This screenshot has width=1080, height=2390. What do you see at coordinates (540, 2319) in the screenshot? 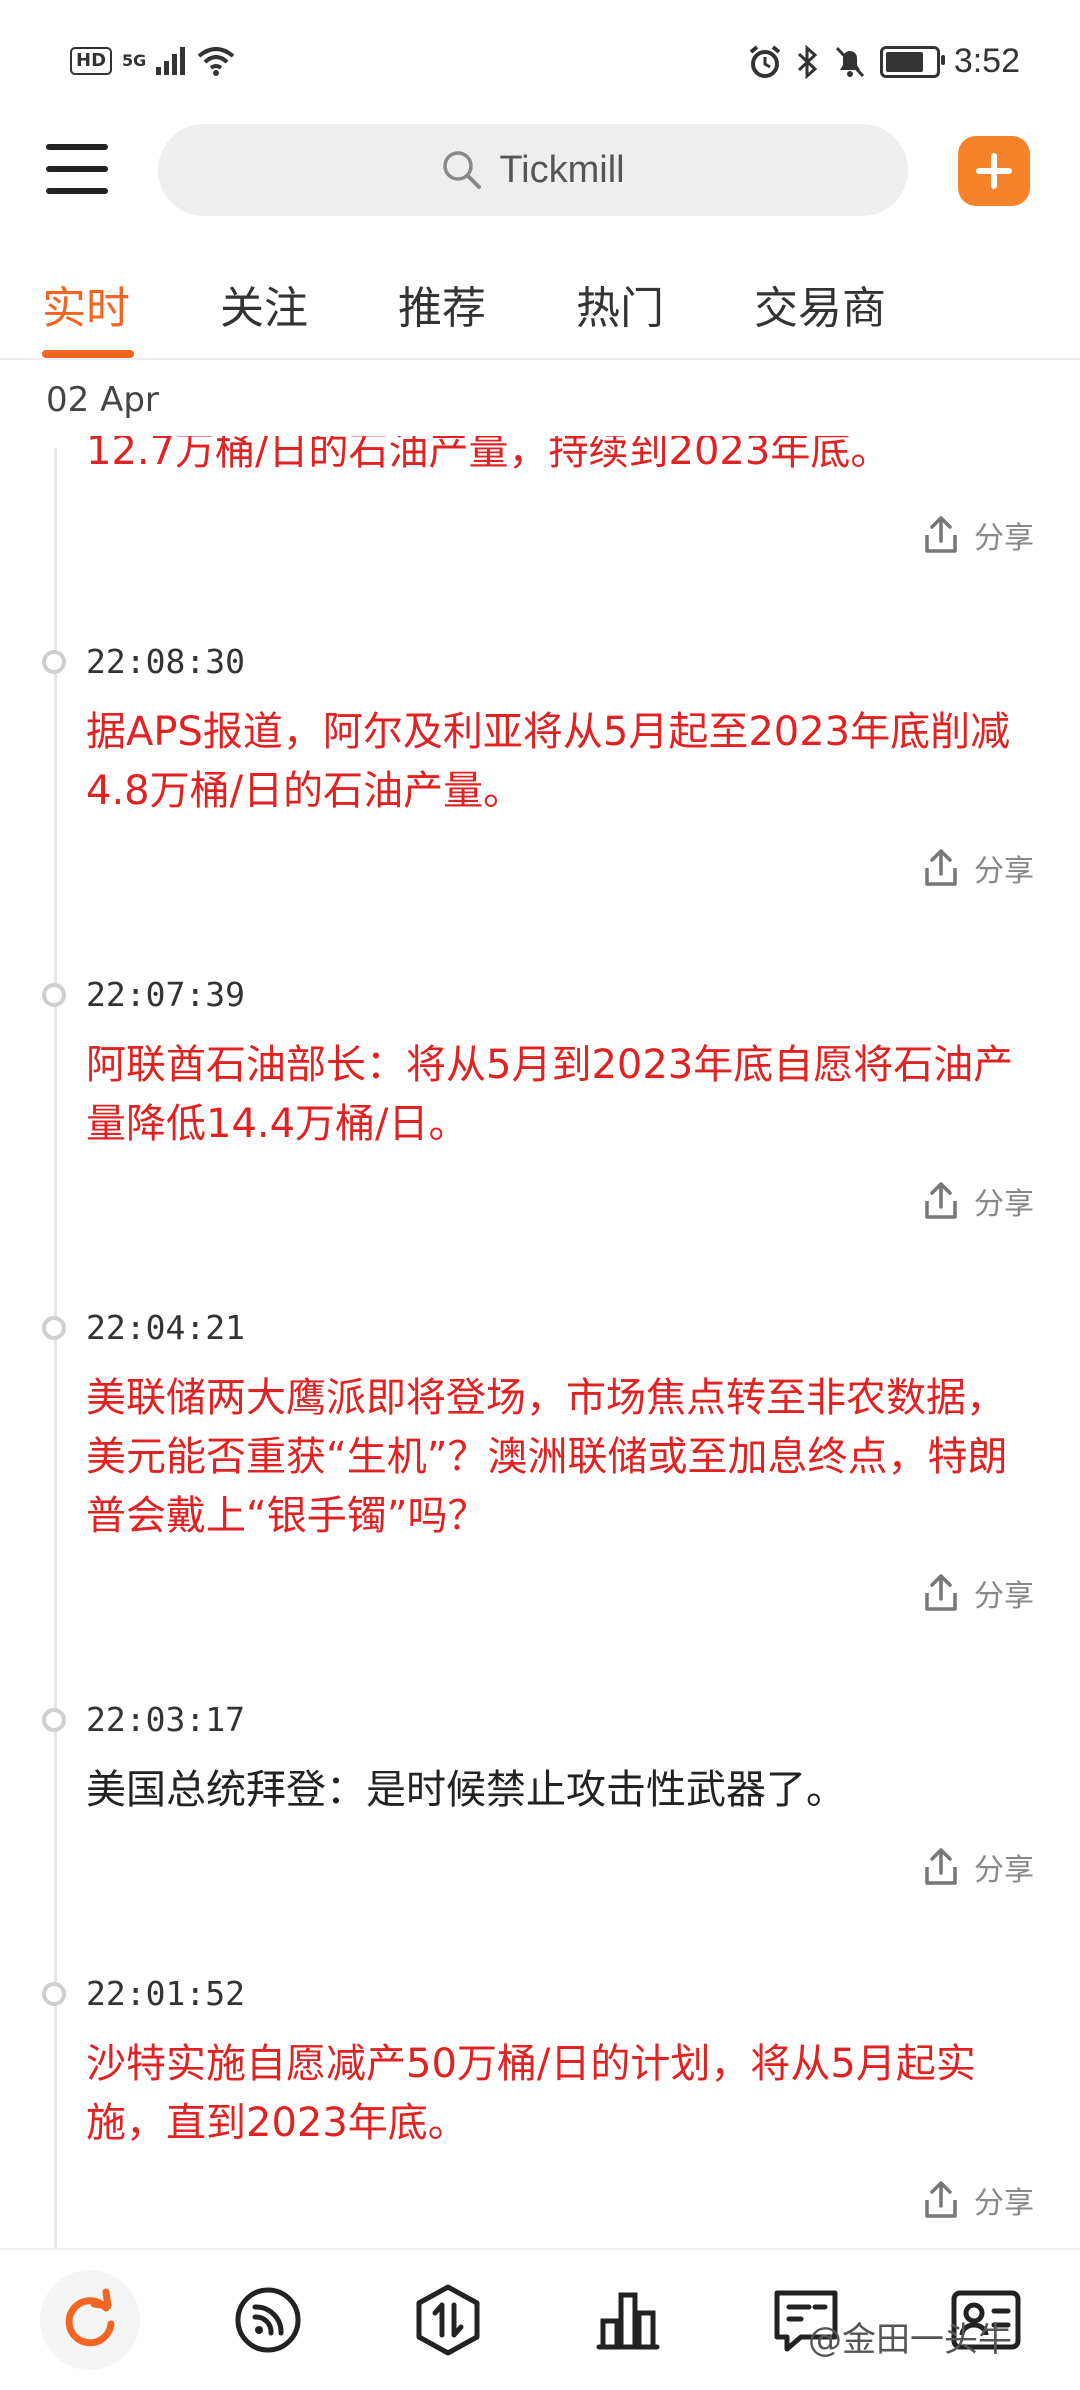
I see `bottom-nav: @金田一头牛` at bounding box center [540, 2319].